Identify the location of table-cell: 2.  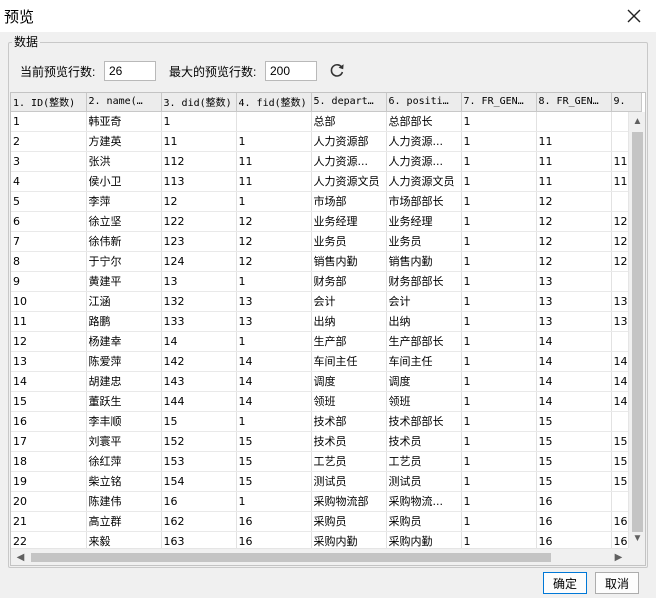
(49, 141).